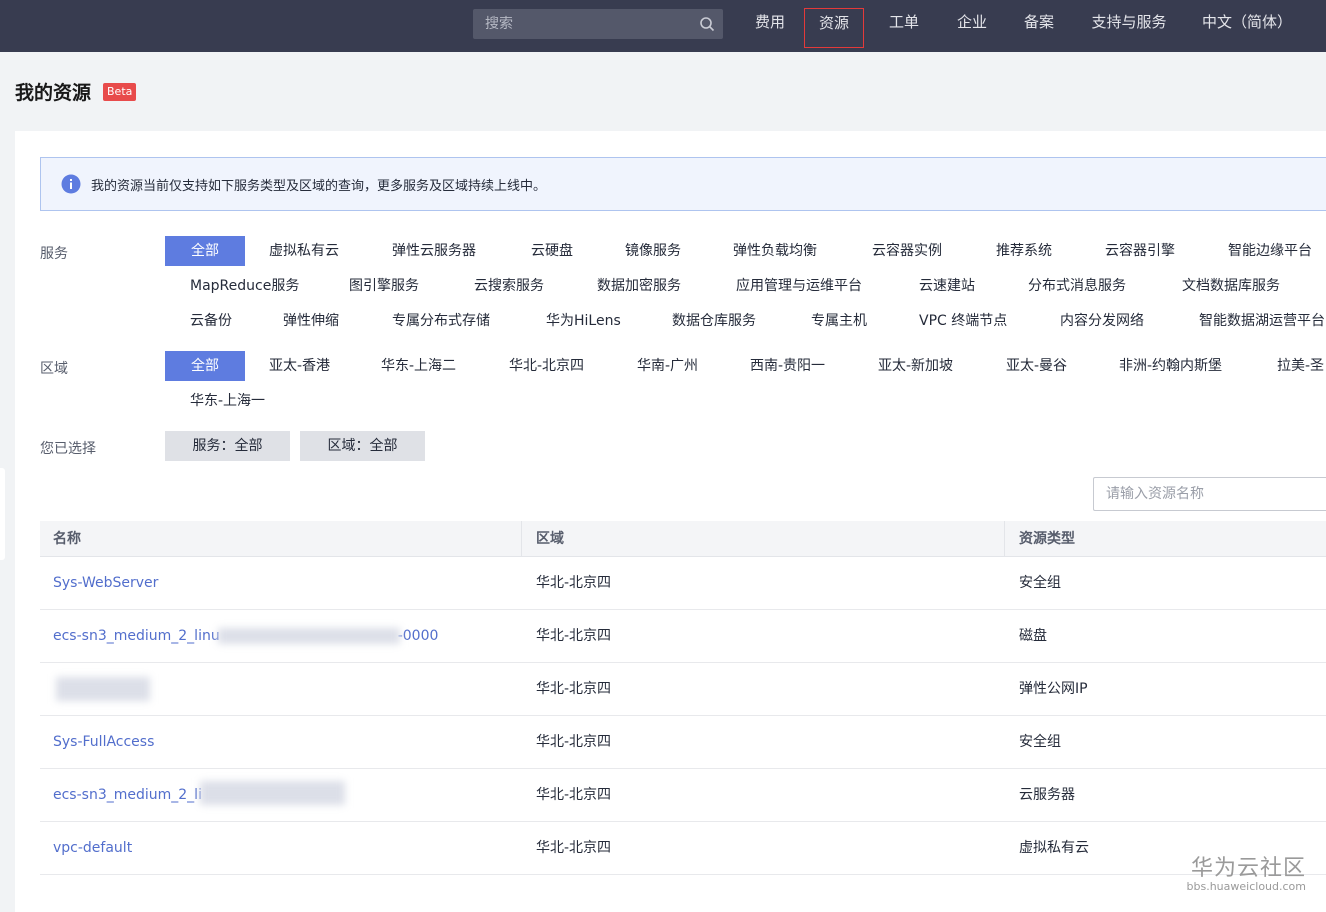  What do you see at coordinates (1047, 795) in the screenshot?
I see `resource-type: 云服务器` at bounding box center [1047, 795].